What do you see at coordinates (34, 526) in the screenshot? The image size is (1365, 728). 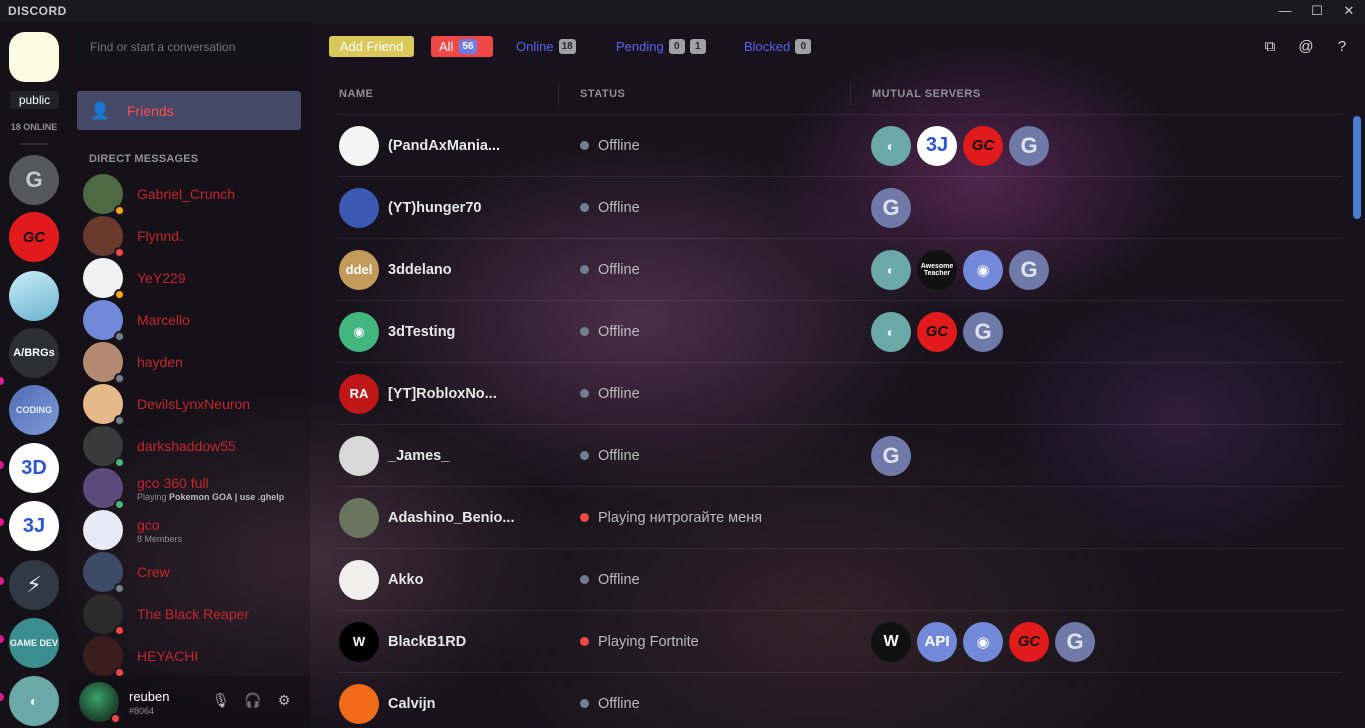 I see `guild-icon: 3J` at bounding box center [34, 526].